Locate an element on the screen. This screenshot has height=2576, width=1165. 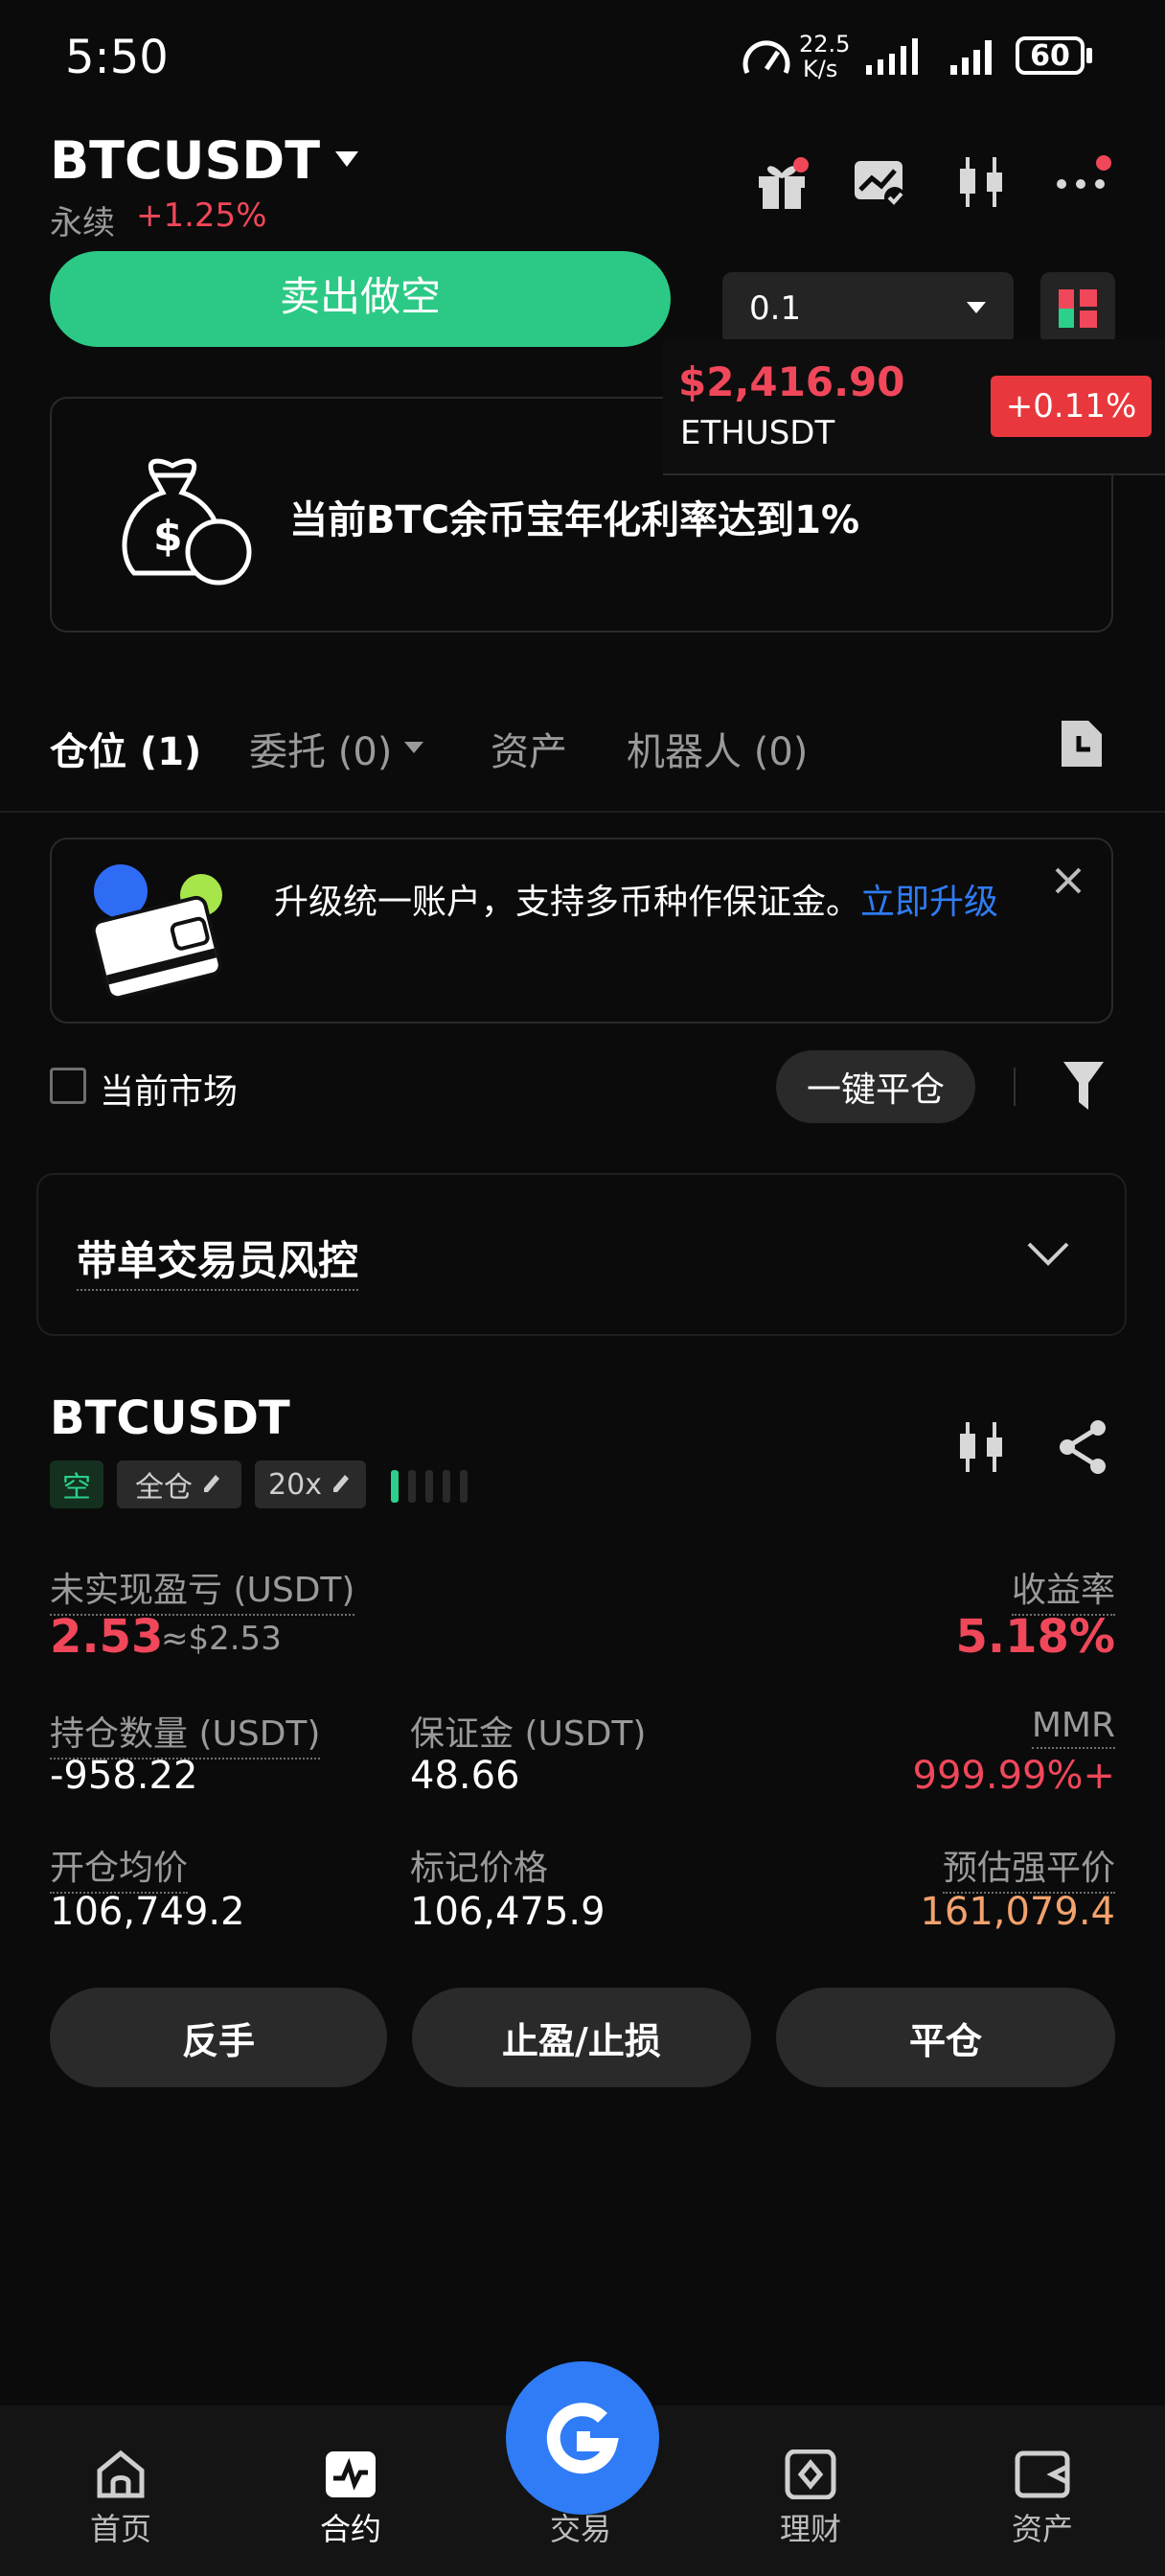
size-label: 持仓数量 (USDT) is located at coordinates (185, 1733).